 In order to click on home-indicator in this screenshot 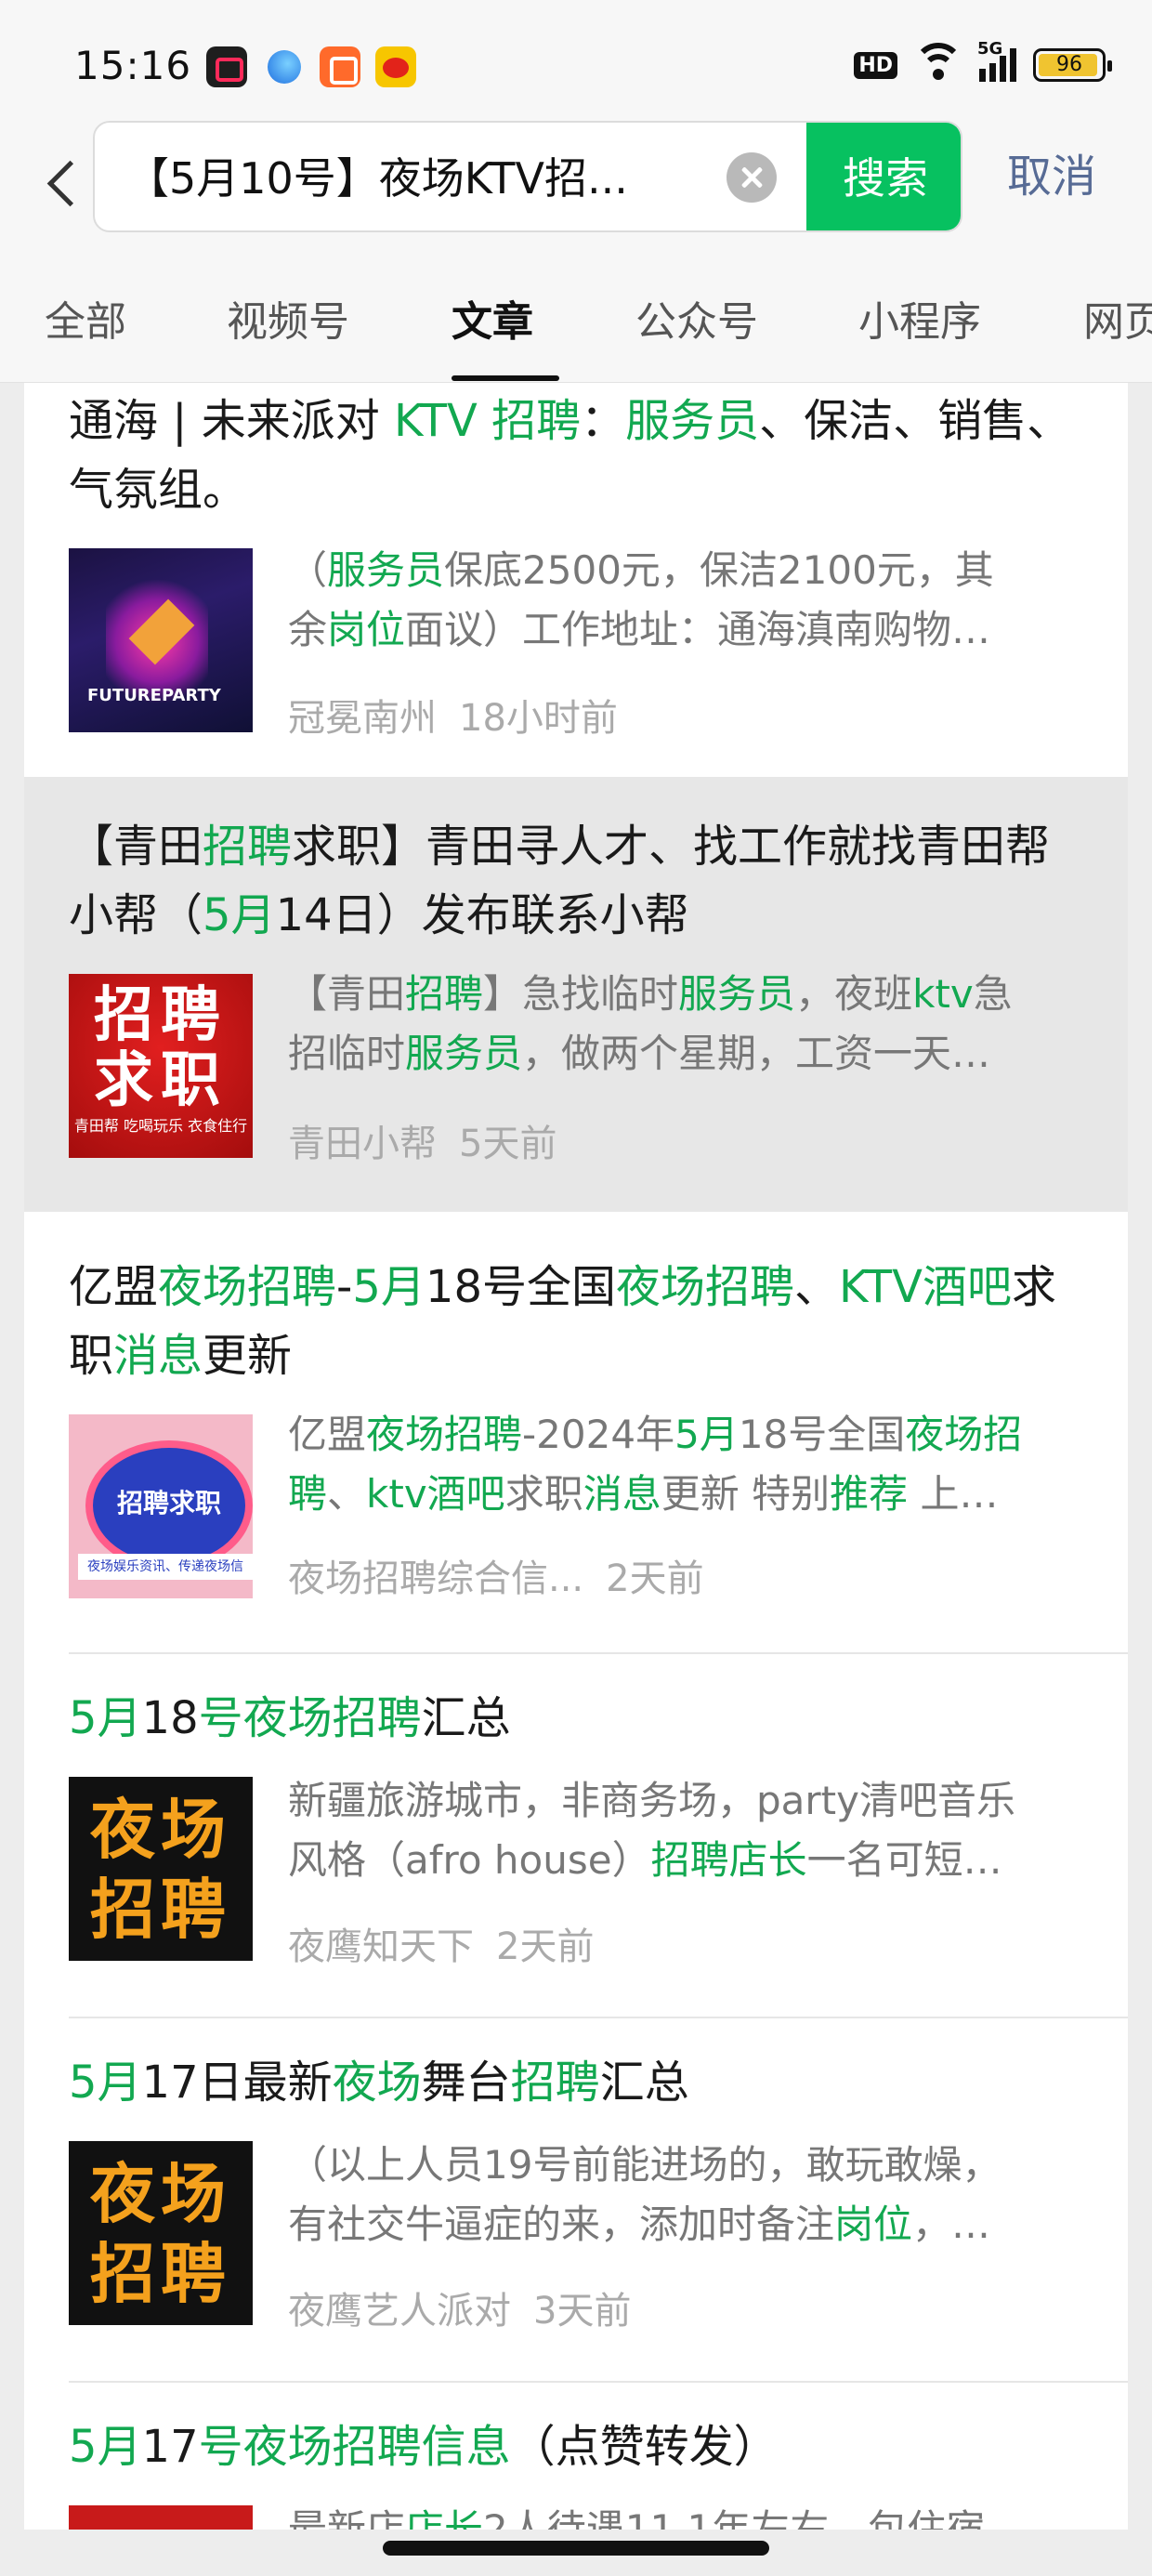, I will do `click(576, 2548)`.